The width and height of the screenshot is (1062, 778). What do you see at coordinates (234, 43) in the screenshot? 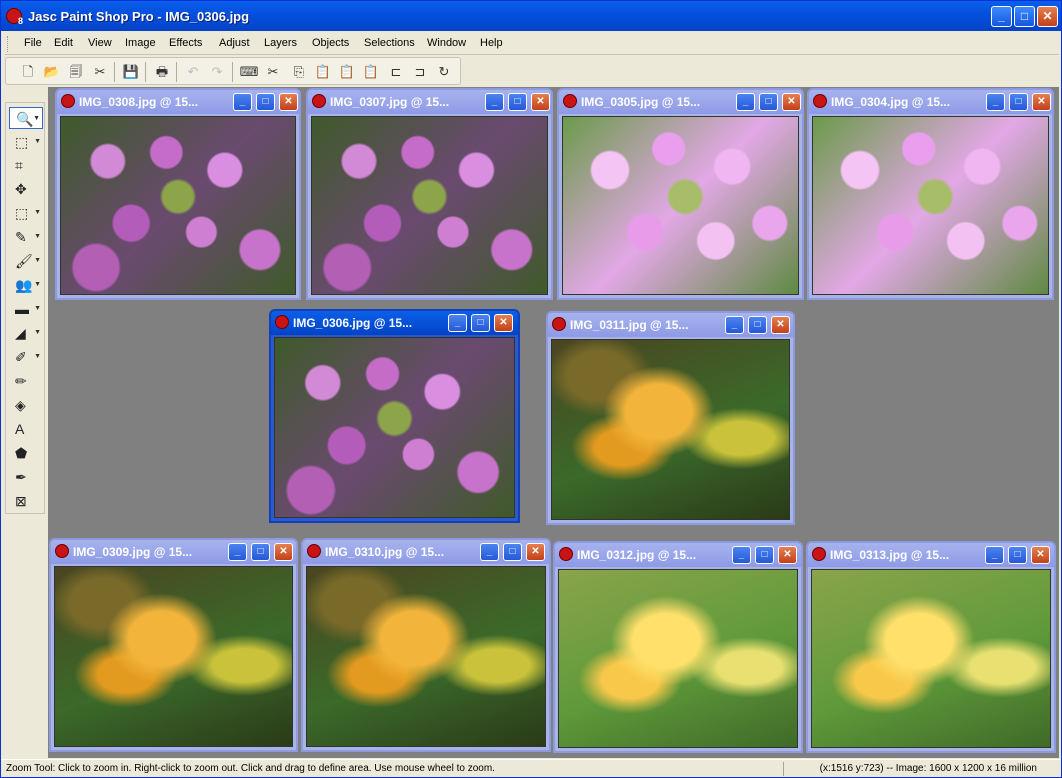
I see `menu-adjust: Adjust` at bounding box center [234, 43].